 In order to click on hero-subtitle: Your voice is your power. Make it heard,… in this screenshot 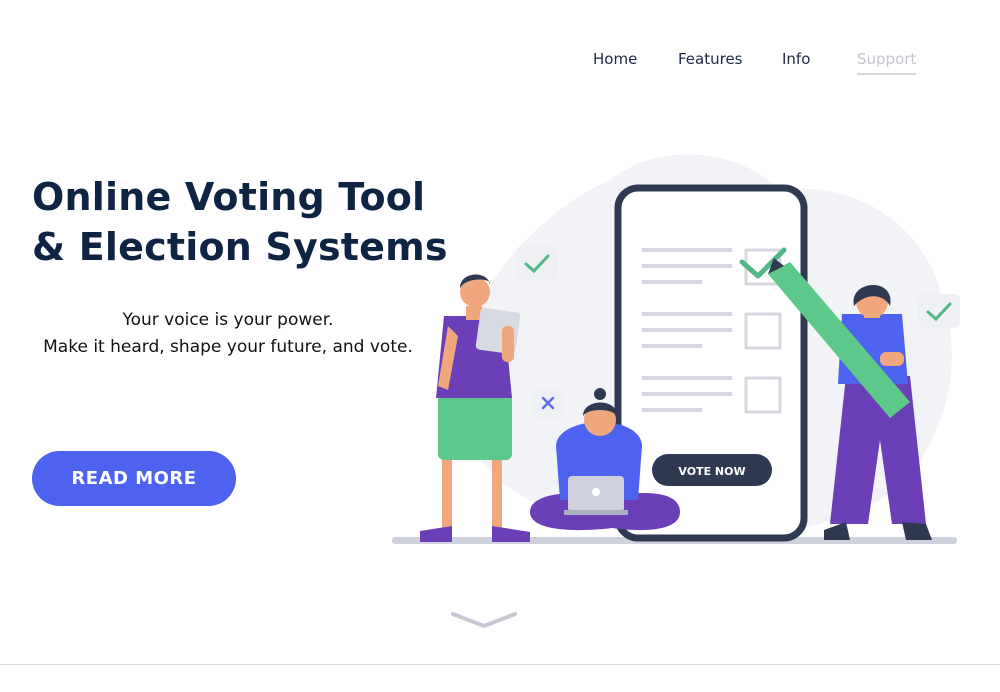, I will do `click(228, 334)`.